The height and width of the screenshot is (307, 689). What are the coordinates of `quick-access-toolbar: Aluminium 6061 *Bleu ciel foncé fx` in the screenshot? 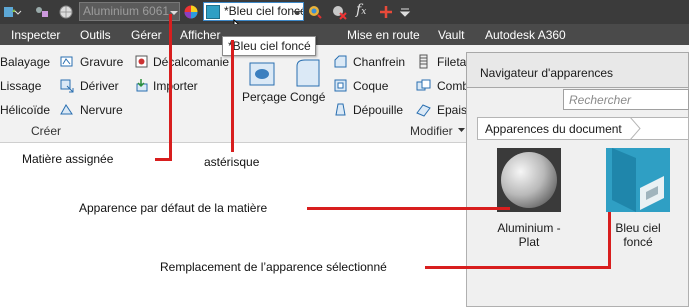 It's located at (344, 12).